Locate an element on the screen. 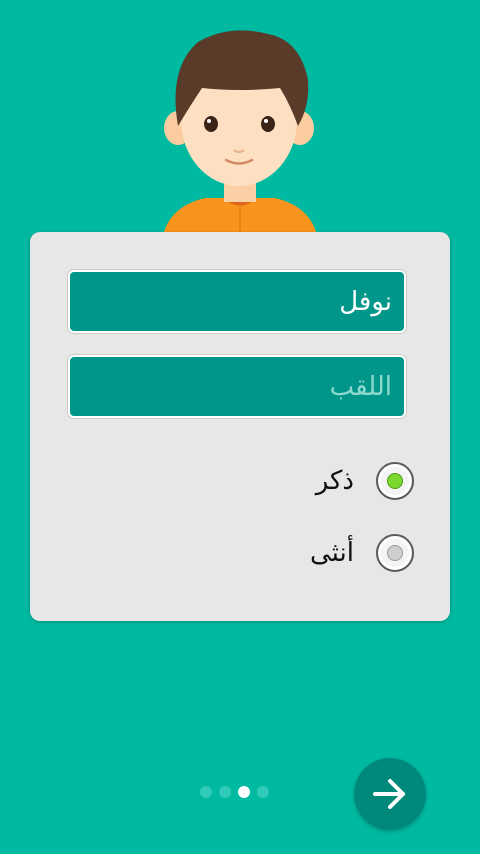  next-button is located at coordinates (390, 794).